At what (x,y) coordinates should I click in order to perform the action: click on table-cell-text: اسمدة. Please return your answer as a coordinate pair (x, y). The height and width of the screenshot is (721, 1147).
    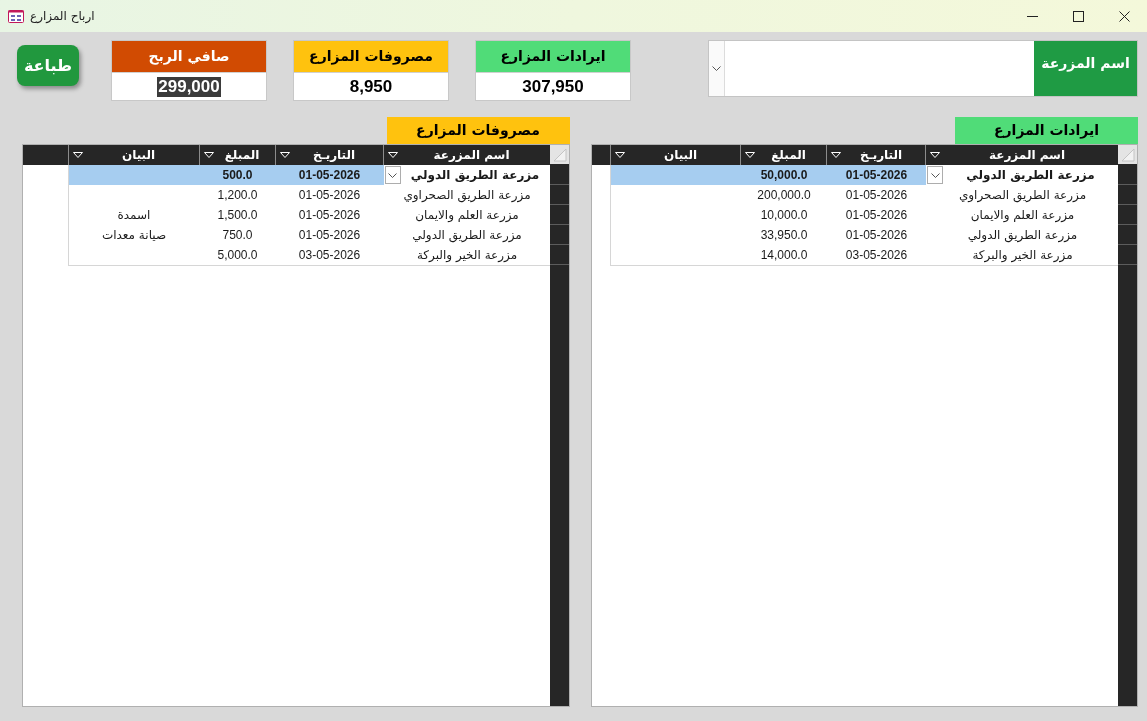
    Looking at the image, I should click on (134, 215).